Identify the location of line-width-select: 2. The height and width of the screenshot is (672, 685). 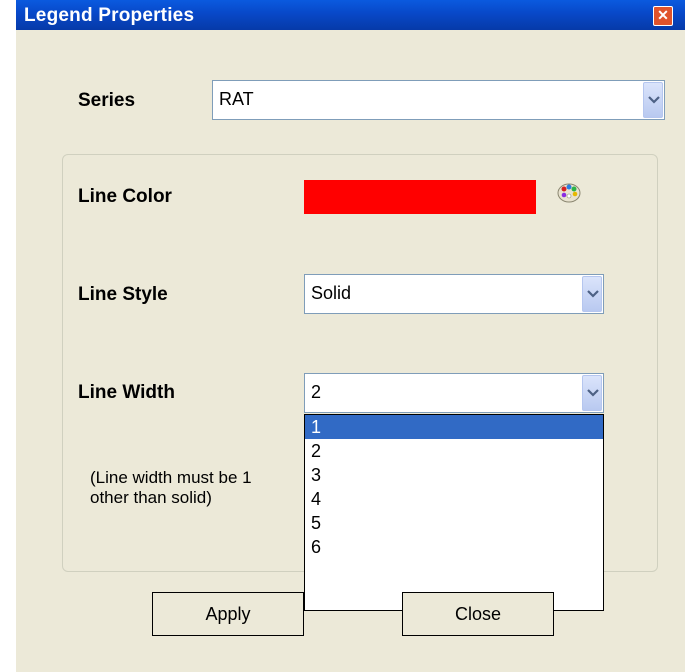
(454, 393).